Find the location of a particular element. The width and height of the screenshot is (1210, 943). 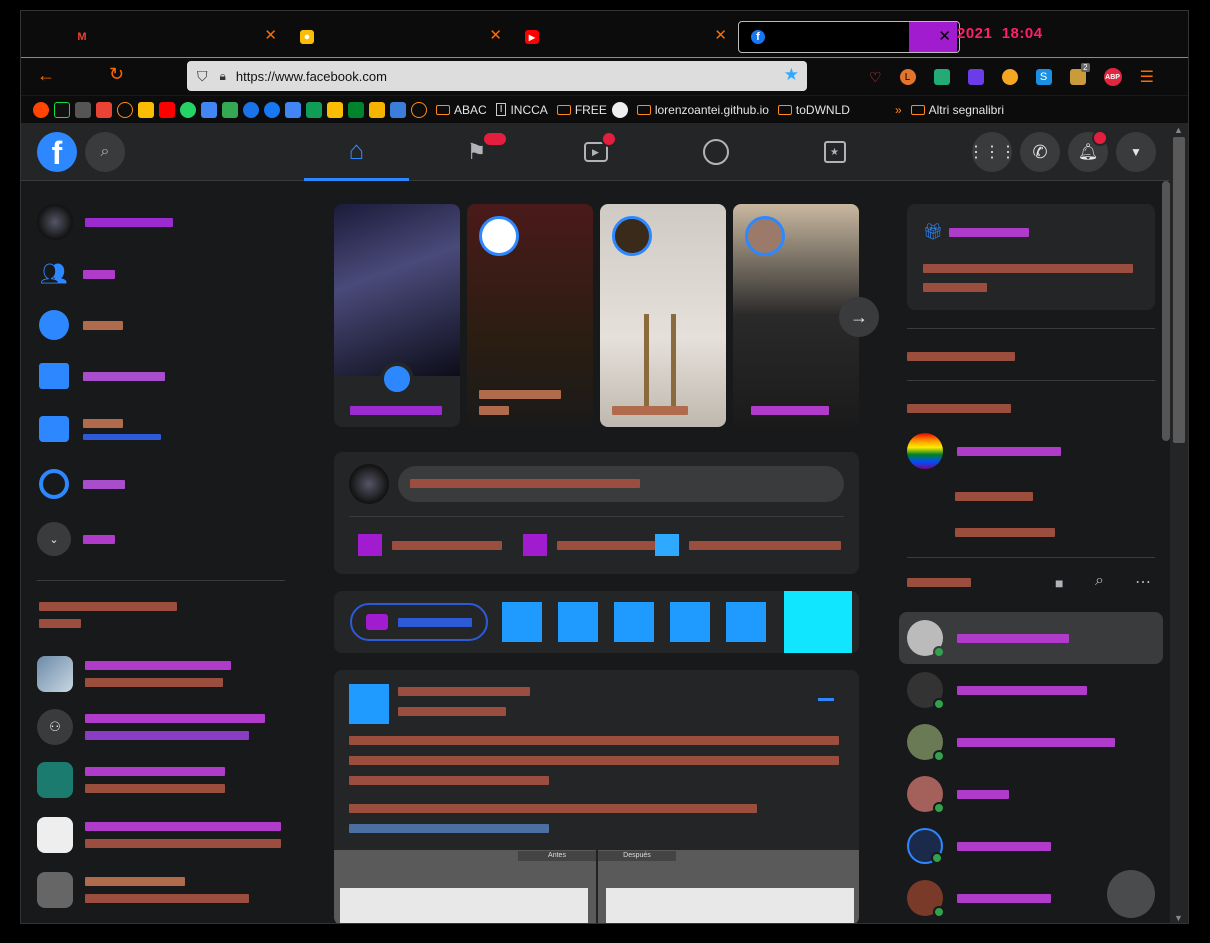

bookmark-folder: FREE is located at coordinates (581, 110).